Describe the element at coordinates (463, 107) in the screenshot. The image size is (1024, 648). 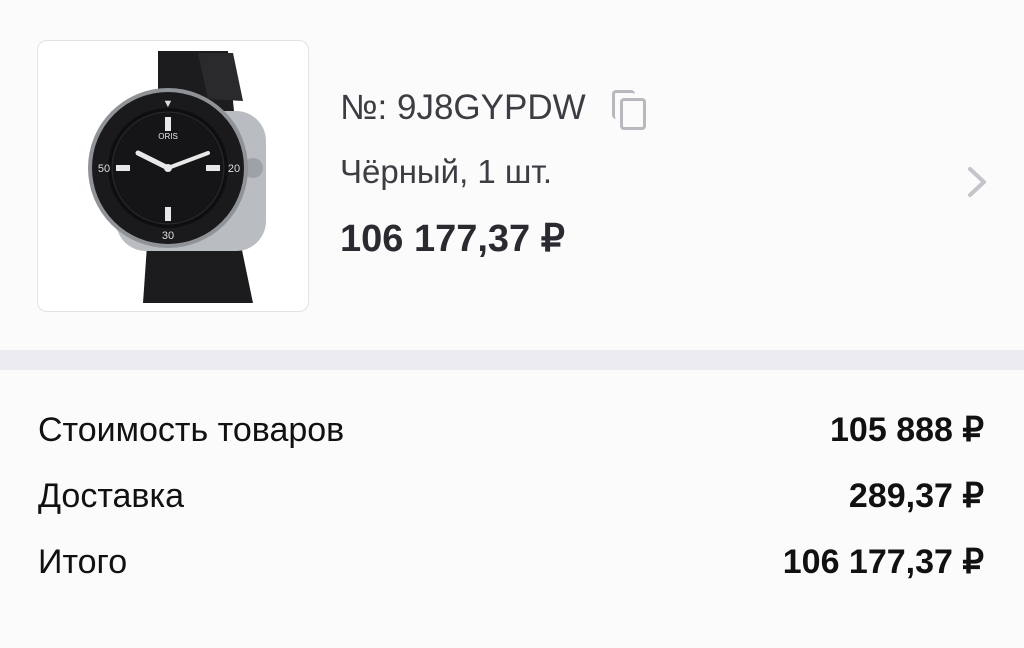
I see `order-number: №: 9J8GYPDW` at that location.